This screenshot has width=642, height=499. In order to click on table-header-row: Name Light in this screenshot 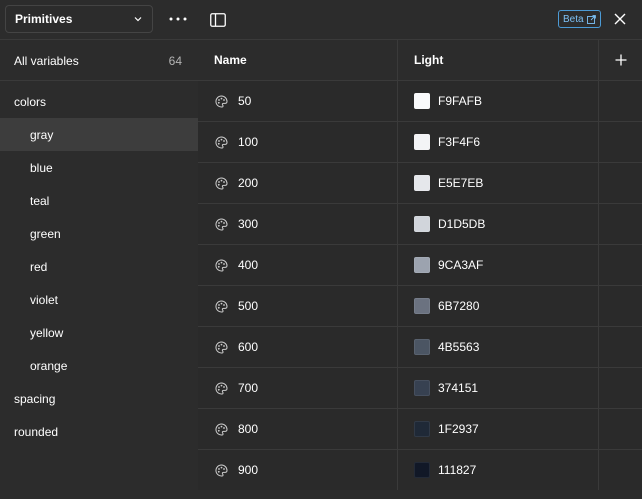, I will do `click(420, 59)`.